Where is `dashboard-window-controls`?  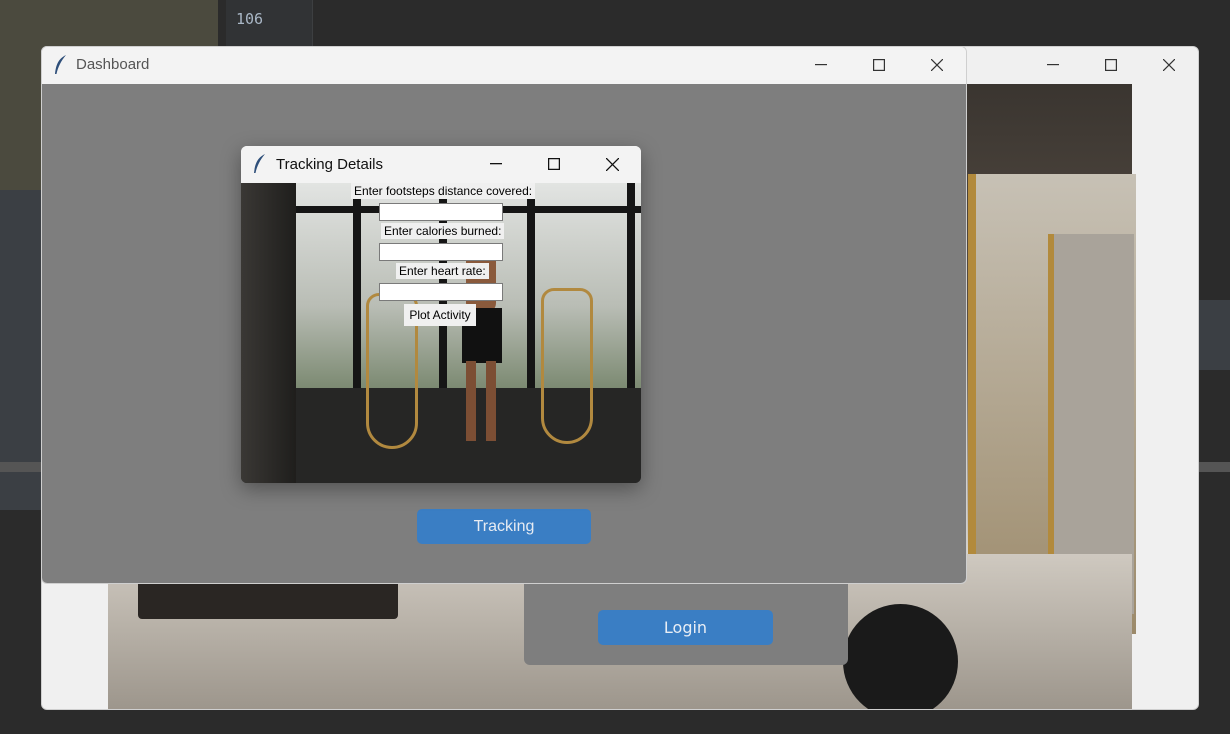
dashboard-window-controls is located at coordinates (879, 65).